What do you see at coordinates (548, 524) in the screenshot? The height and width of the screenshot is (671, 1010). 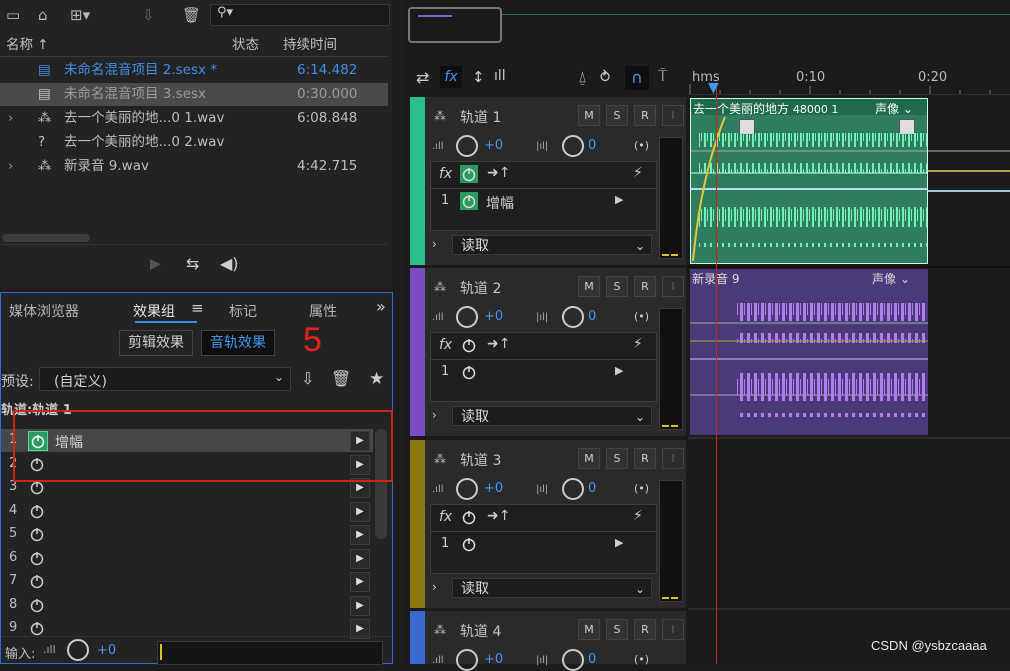 I see `track-header: ⁂ 轨道 3 M S R I .ıll +0 |ıl| 0 (•) fx ➜↑ ⚡ 1 ▶ › 读取 ⌄` at bounding box center [548, 524].